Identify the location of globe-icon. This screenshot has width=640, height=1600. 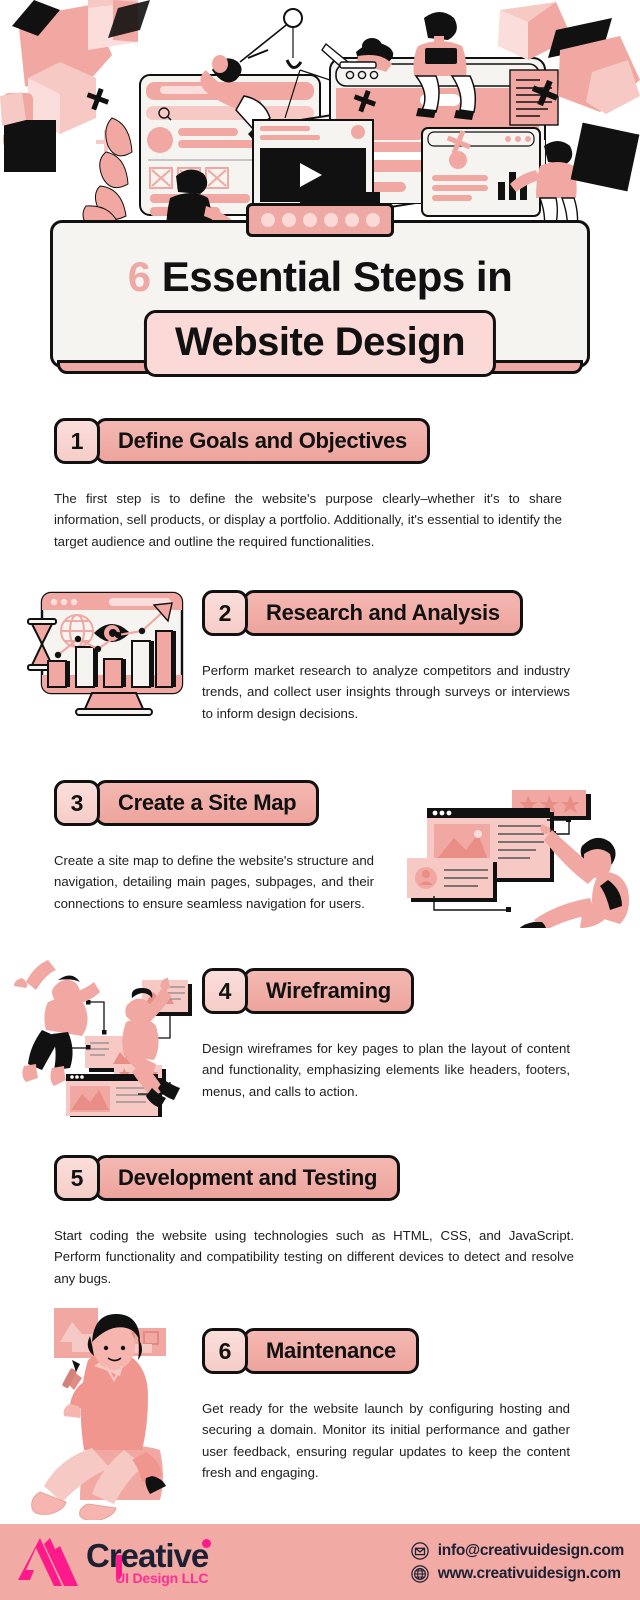
(420, 1573).